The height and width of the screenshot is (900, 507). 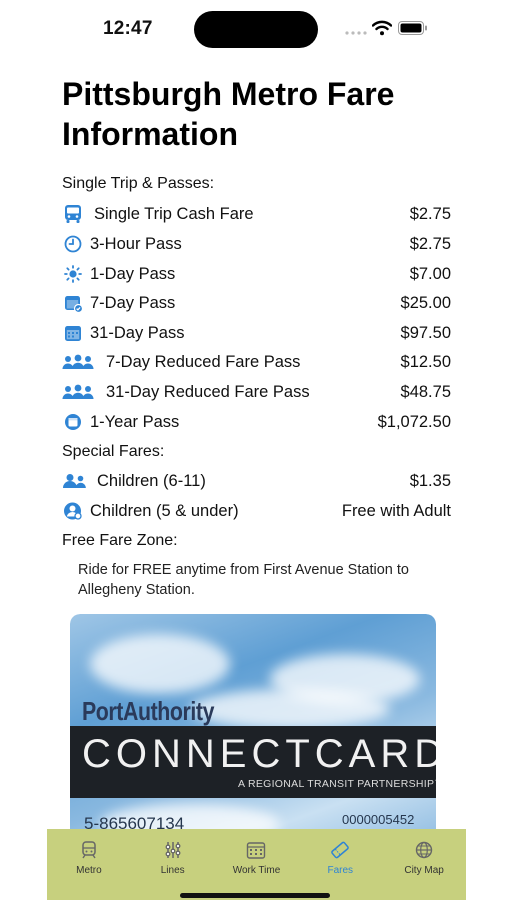 What do you see at coordinates (75, 481) in the screenshot?
I see `children-icon` at bounding box center [75, 481].